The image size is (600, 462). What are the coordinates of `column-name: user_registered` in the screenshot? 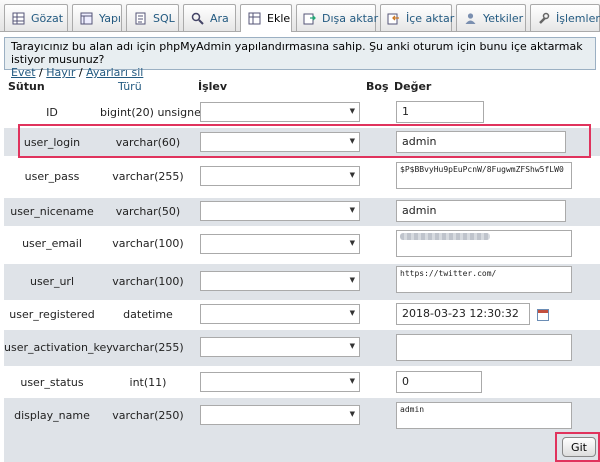 It's located at (52, 314).